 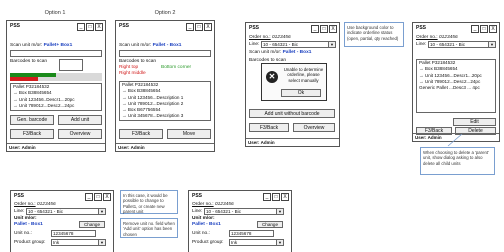 I want to click on barcode-right-top: Right top, so click(x=129, y=67).